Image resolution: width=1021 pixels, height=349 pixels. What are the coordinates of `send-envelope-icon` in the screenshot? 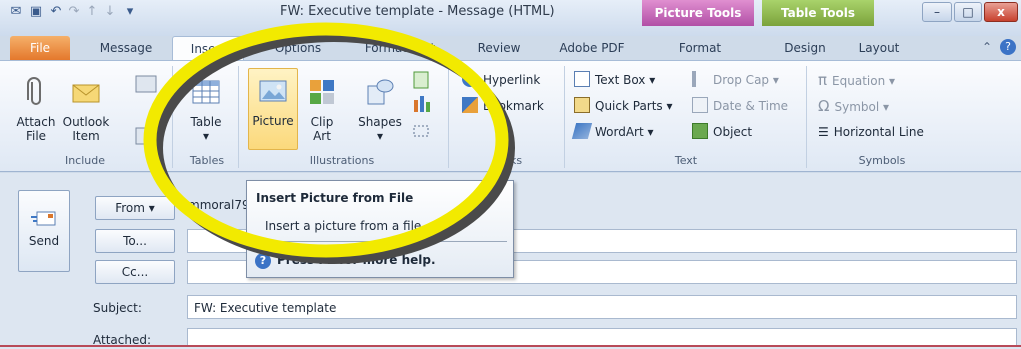 It's located at (43, 218).